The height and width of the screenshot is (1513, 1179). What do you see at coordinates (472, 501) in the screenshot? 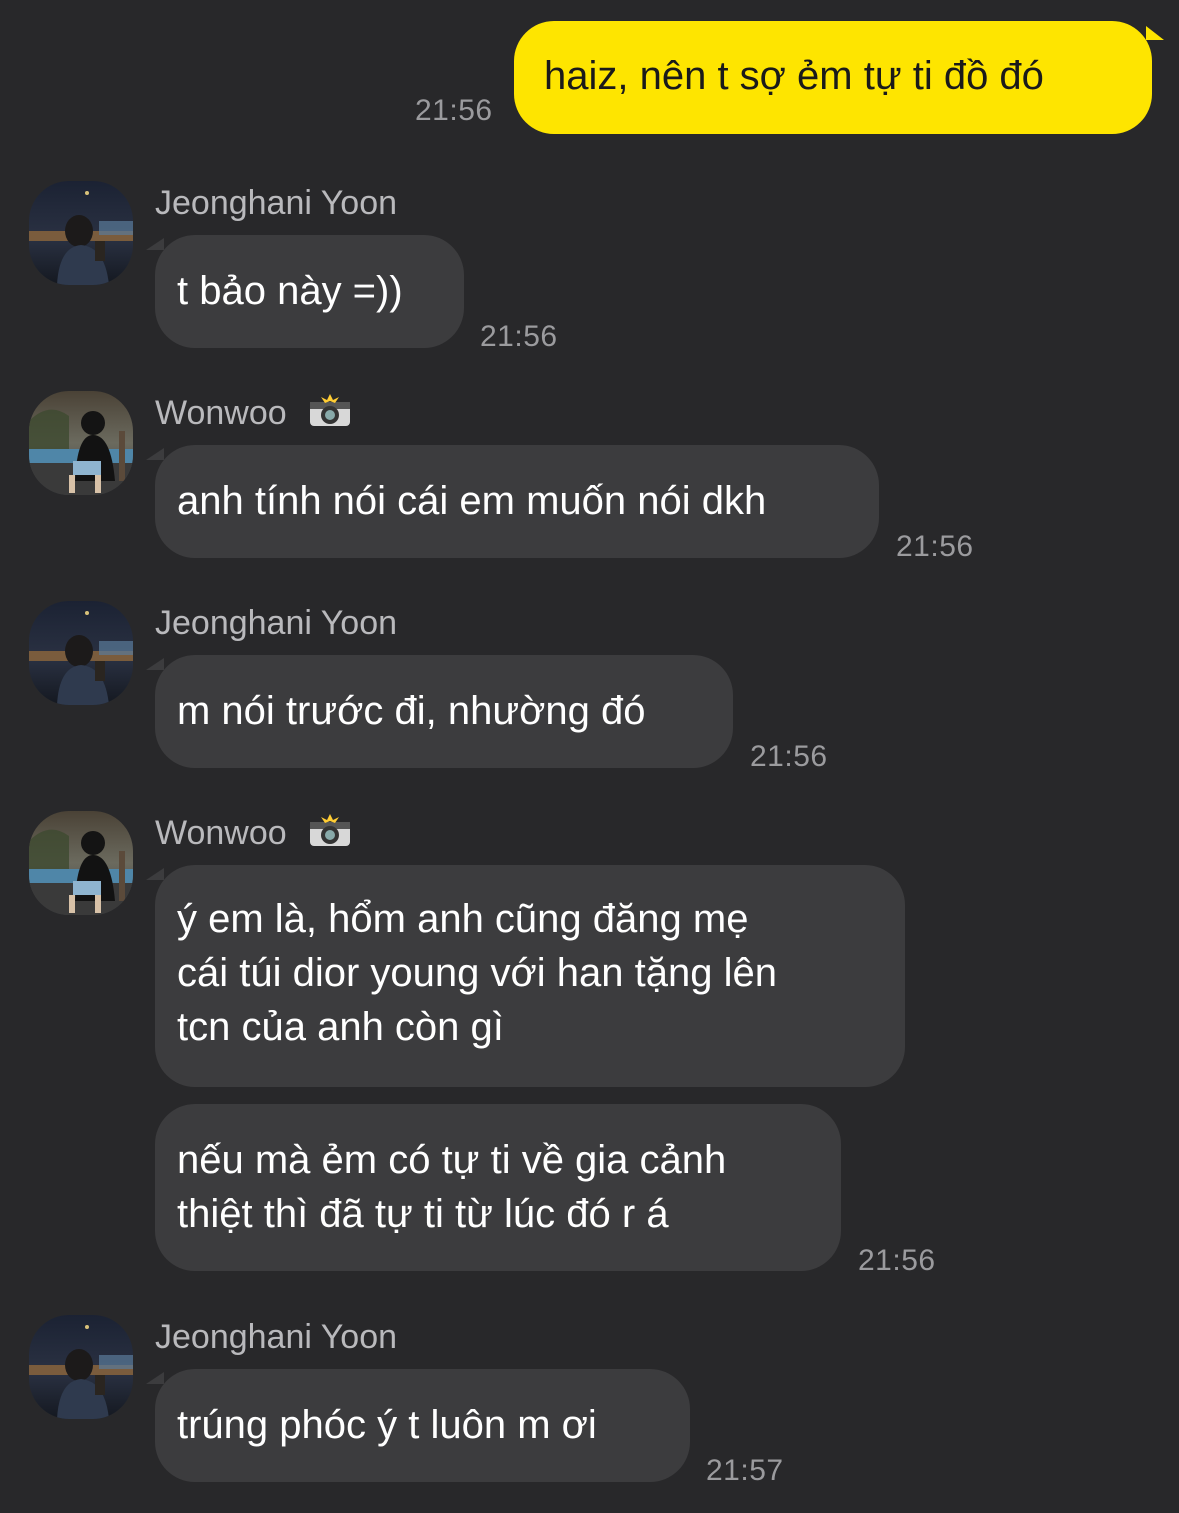
I see `message-text: anh tính nói cái em muốn nói dkh` at bounding box center [472, 501].